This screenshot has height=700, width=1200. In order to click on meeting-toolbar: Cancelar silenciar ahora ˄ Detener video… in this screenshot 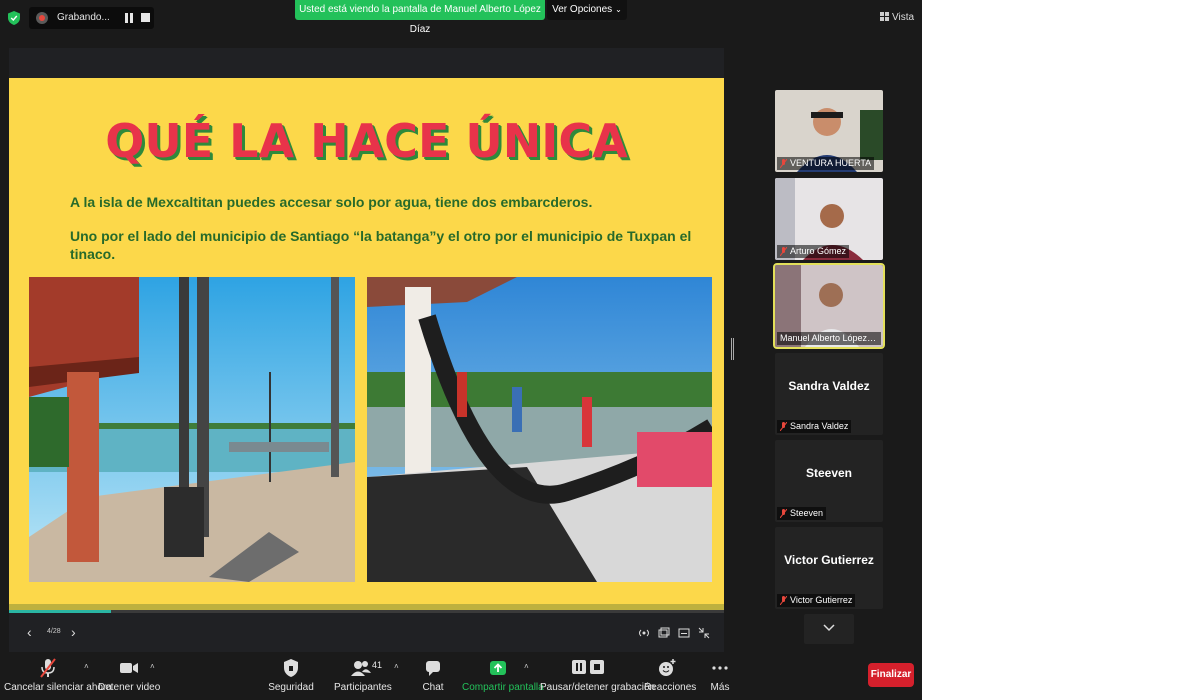, I will do `click(461, 676)`.